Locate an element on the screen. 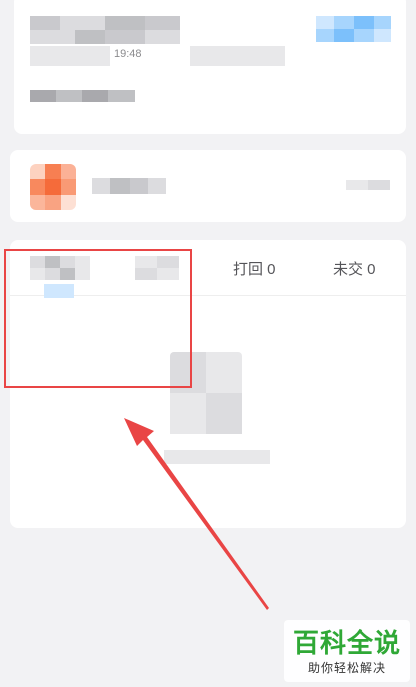 The width and height of the screenshot is (416, 687). watermark-title: 百科全说 is located at coordinates (346, 644).